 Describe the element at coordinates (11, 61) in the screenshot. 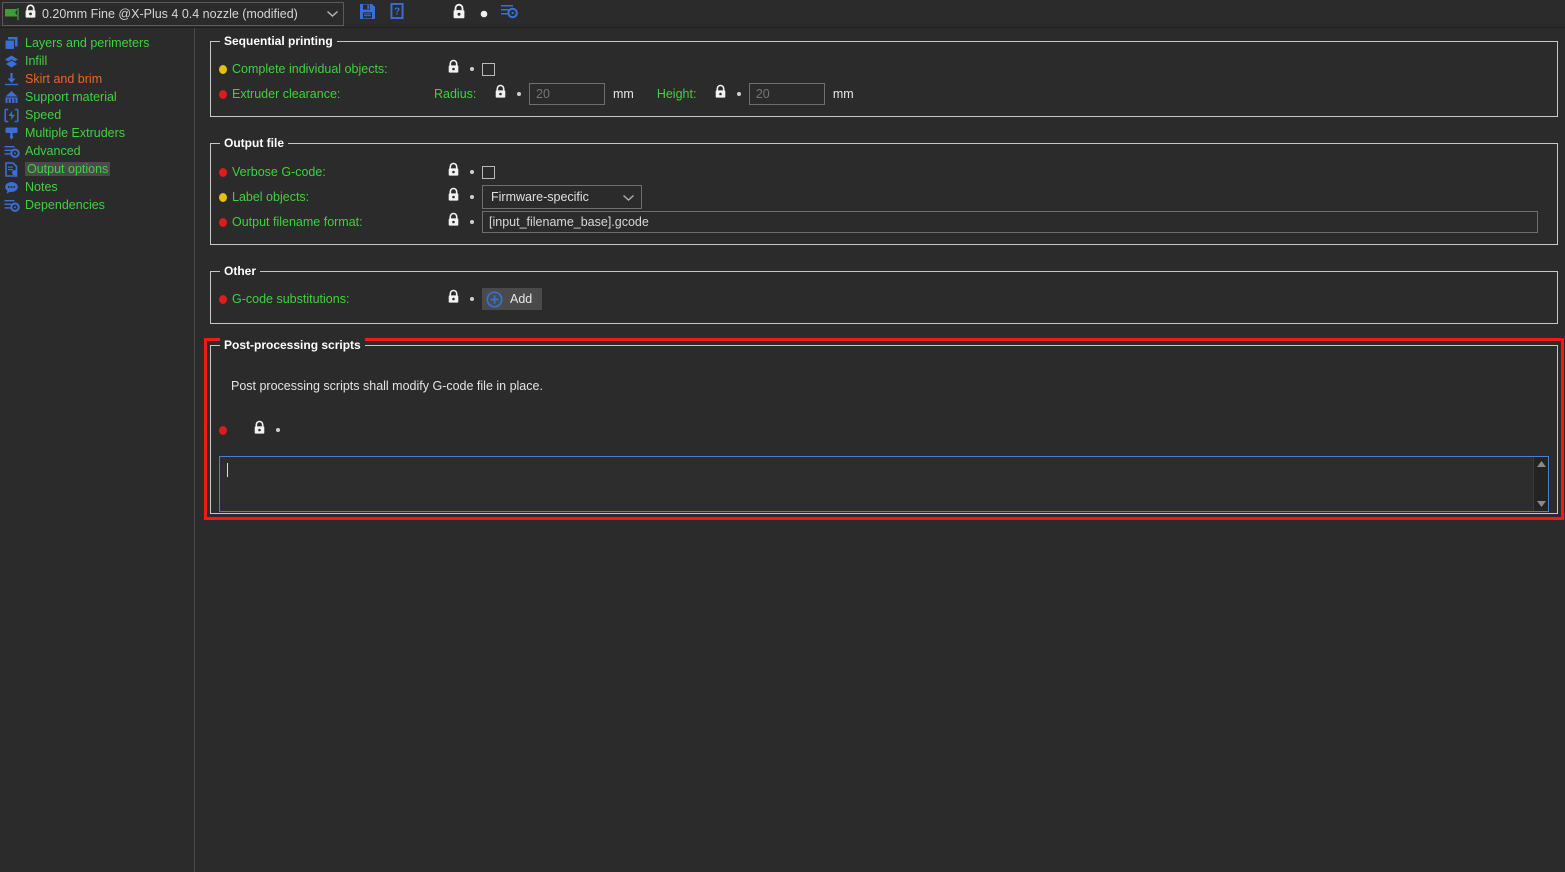

I see `infill-icon` at that location.